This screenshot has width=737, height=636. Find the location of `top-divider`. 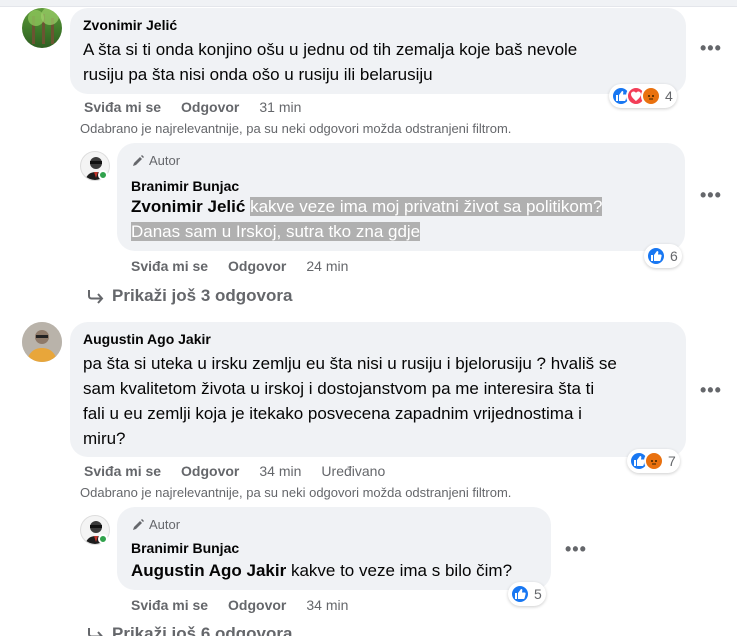

top-divider is located at coordinates (368, 3).